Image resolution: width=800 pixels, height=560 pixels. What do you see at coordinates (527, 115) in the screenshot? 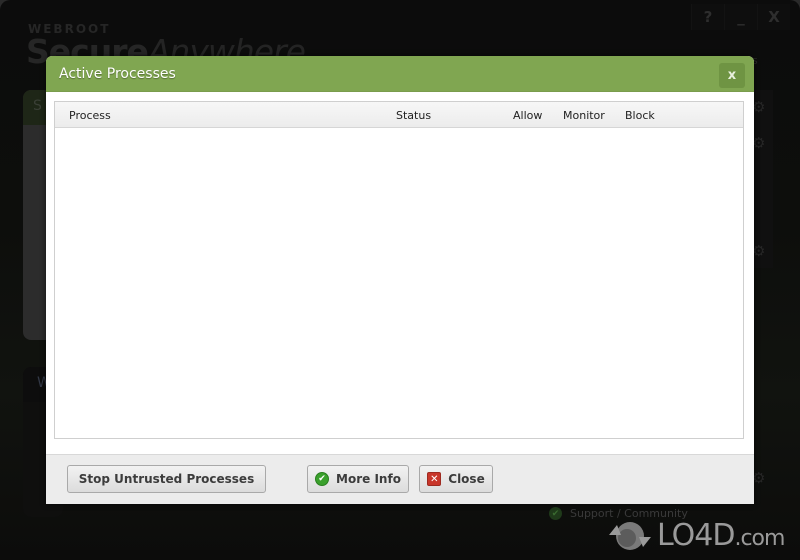
I see `column-header-allow: Allow` at bounding box center [527, 115].